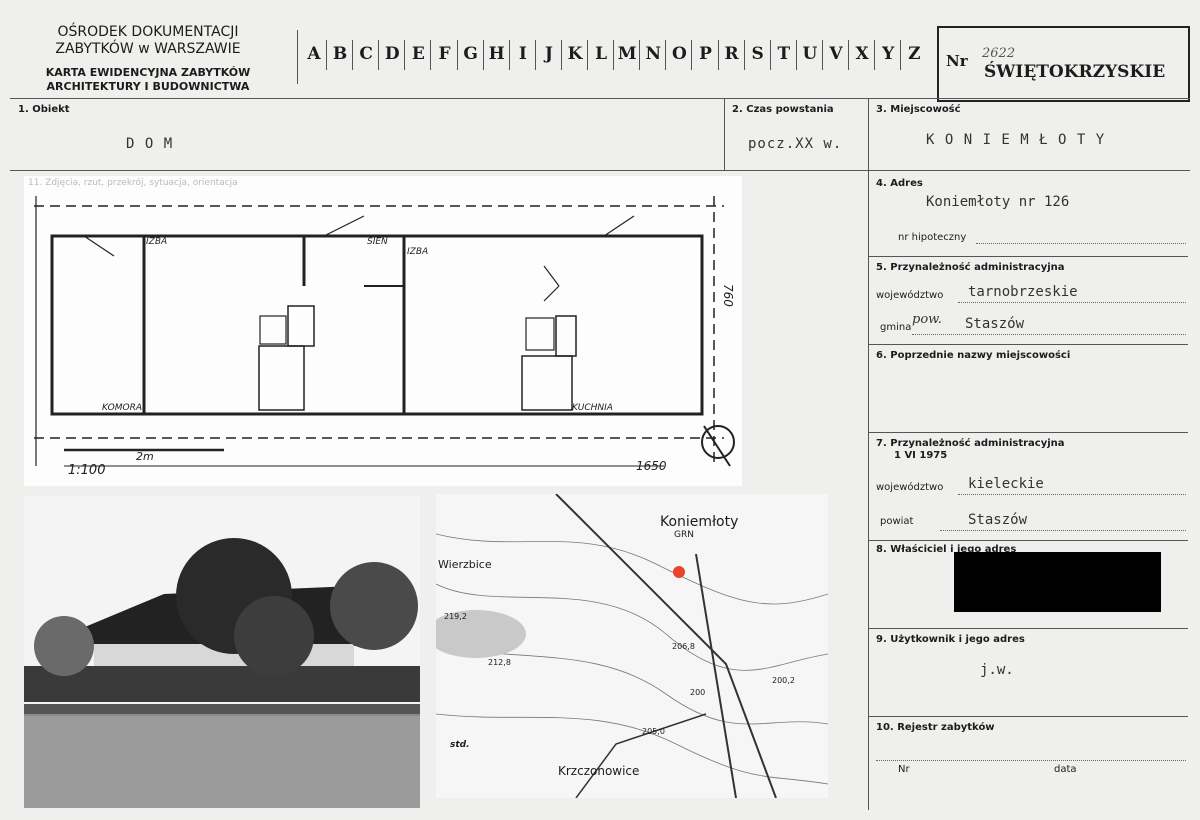 The image size is (1200, 820). Describe the element at coordinates (1063, 530) in the screenshot. I see `powiat-line` at that location.